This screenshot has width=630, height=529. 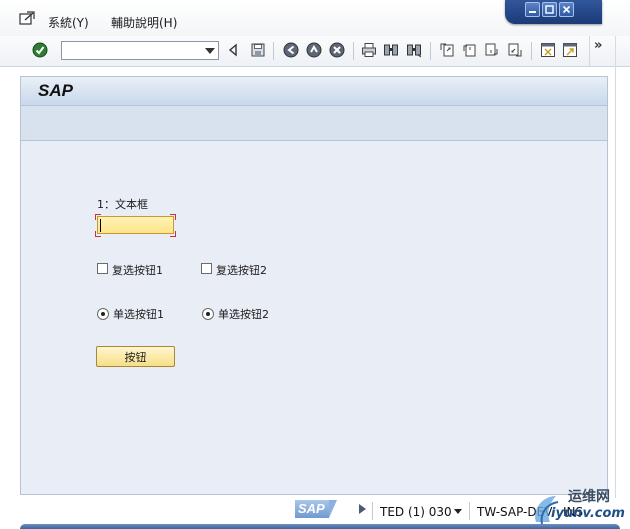 What do you see at coordinates (615, 282) in the screenshot?
I see `frame-edge` at bounding box center [615, 282].